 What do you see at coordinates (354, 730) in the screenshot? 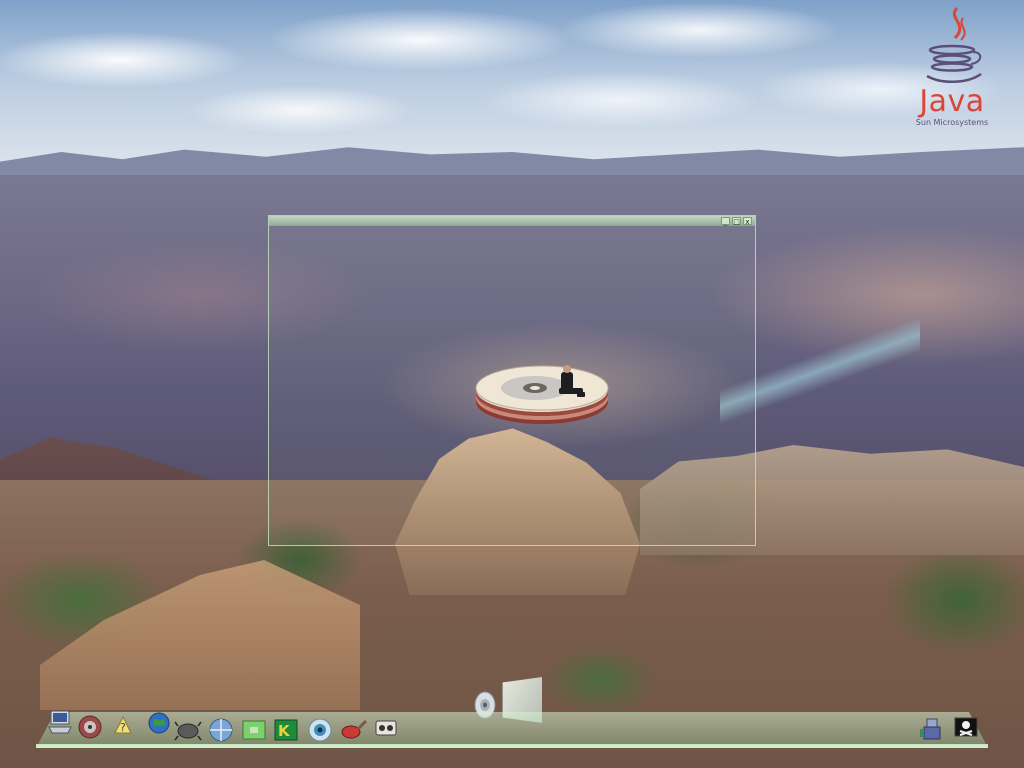
I see `paint-brush-icon` at bounding box center [354, 730].